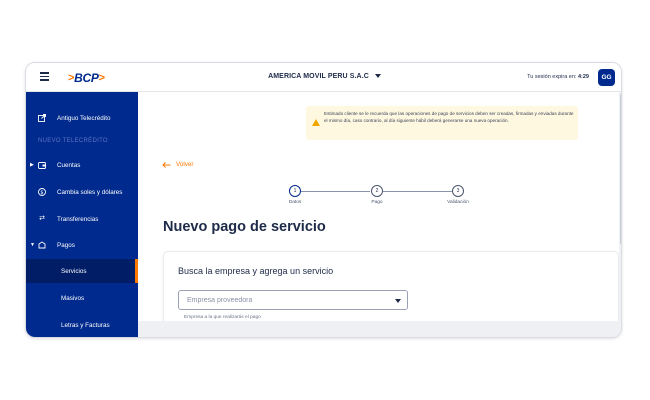 The image size is (650, 400). I want to click on caret-right-icon: ▶, so click(32, 165).